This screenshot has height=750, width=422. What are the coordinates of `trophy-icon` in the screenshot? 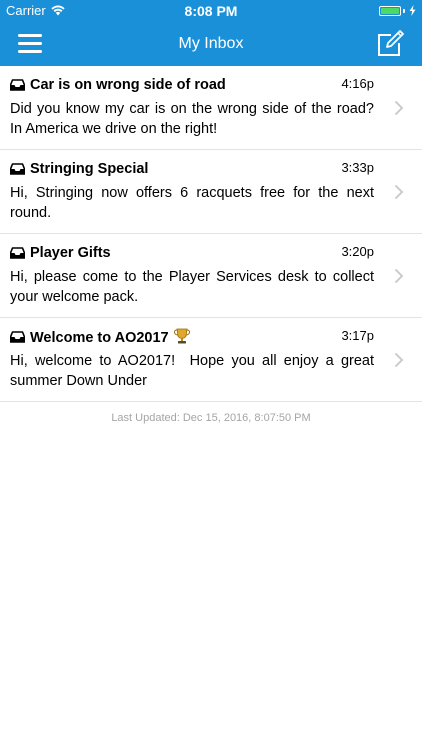 It's located at (181, 336).